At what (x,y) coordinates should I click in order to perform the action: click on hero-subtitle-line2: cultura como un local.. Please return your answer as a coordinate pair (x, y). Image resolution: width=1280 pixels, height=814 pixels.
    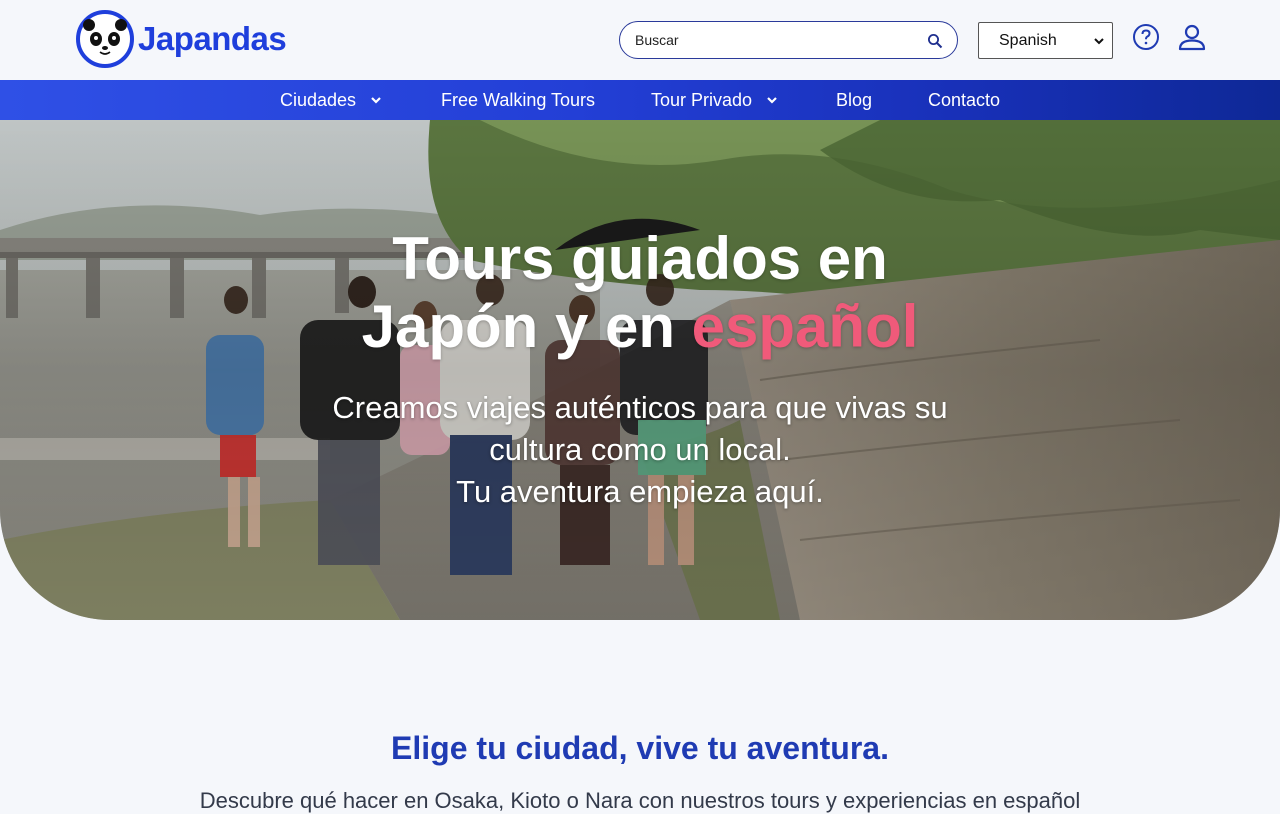
    Looking at the image, I should click on (640, 449).